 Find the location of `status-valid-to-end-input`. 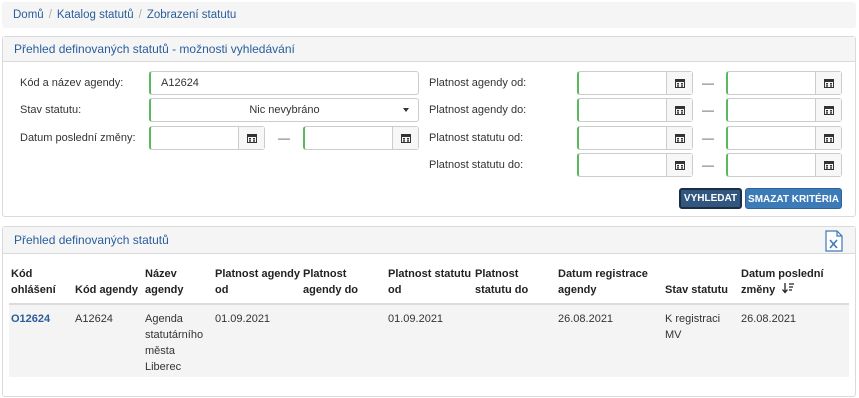

status-valid-to-end-input is located at coordinates (784, 165).